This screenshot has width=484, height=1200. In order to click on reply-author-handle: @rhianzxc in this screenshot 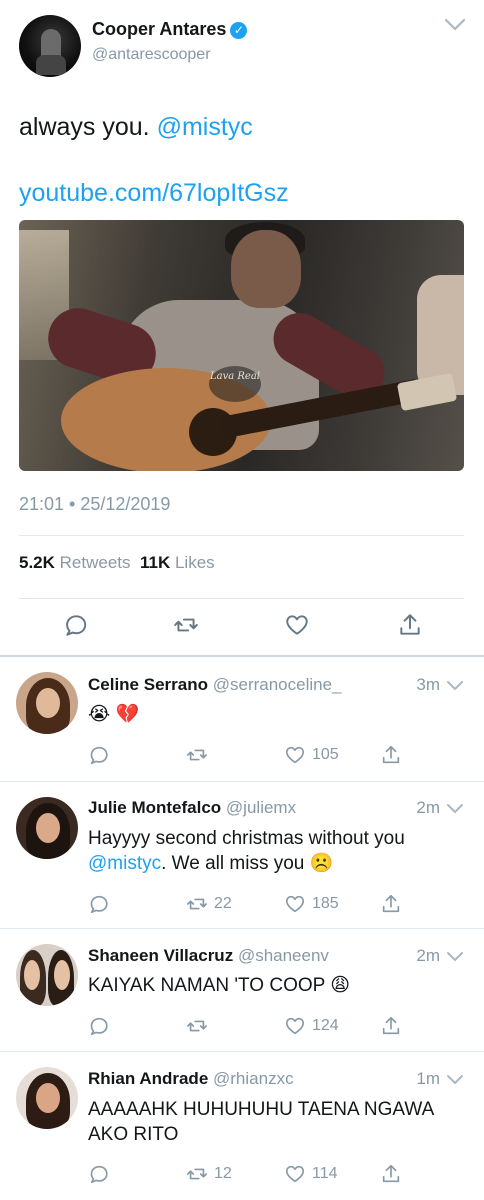, I will do `click(253, 1078)`.